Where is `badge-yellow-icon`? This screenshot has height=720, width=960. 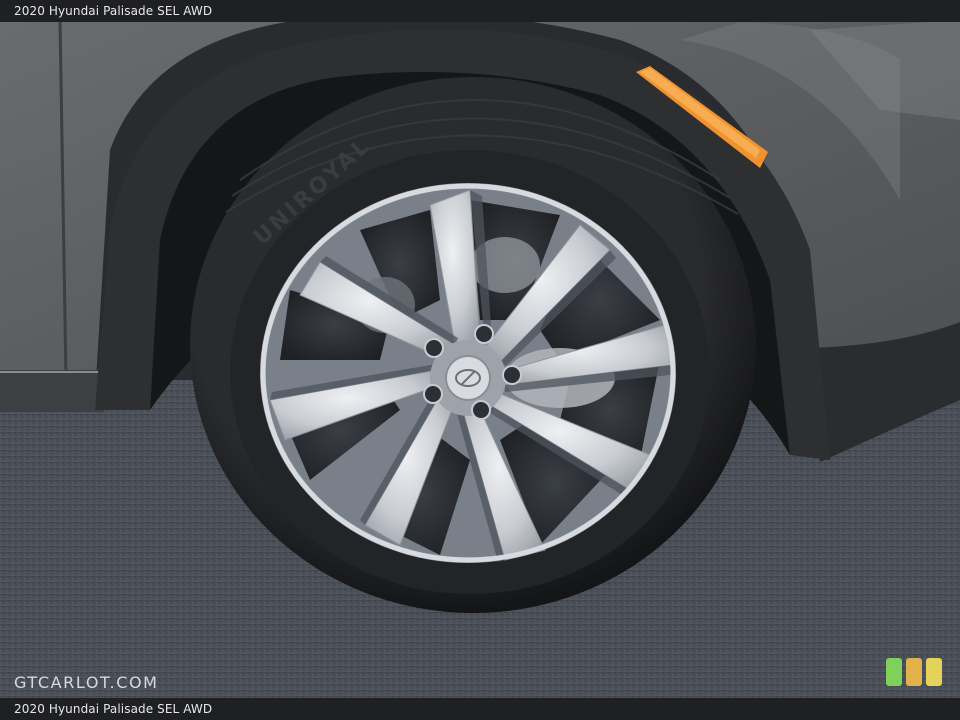
badge-yellow-icon is located at coordinates (934, 672).